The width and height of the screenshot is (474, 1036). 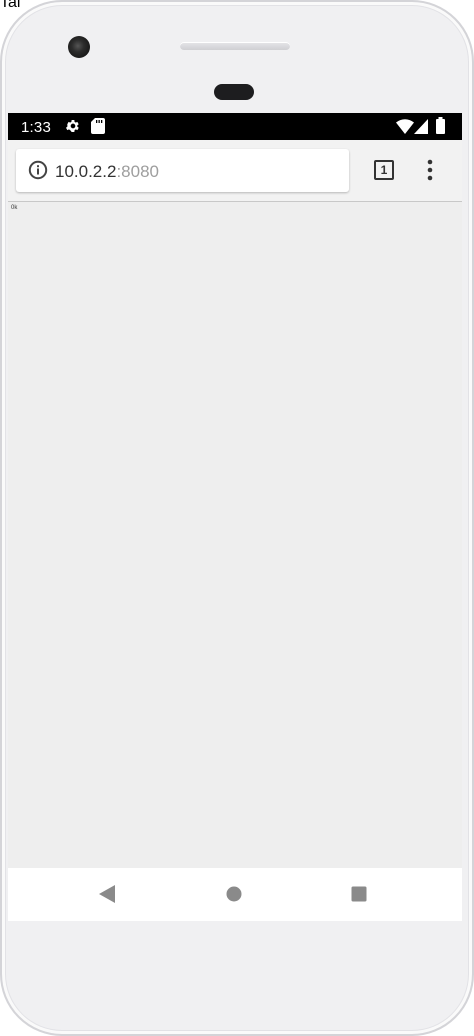 I want to click on status-time: 1:33, so click(x=36, y=127).